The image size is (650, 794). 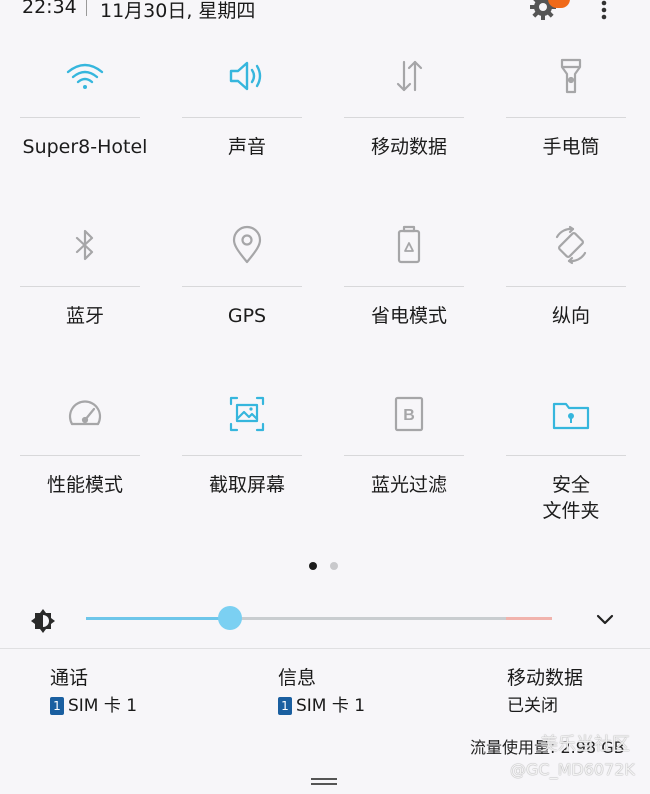 I want to click on tile-label: 截取屏幕, so click(x=246, y=485).